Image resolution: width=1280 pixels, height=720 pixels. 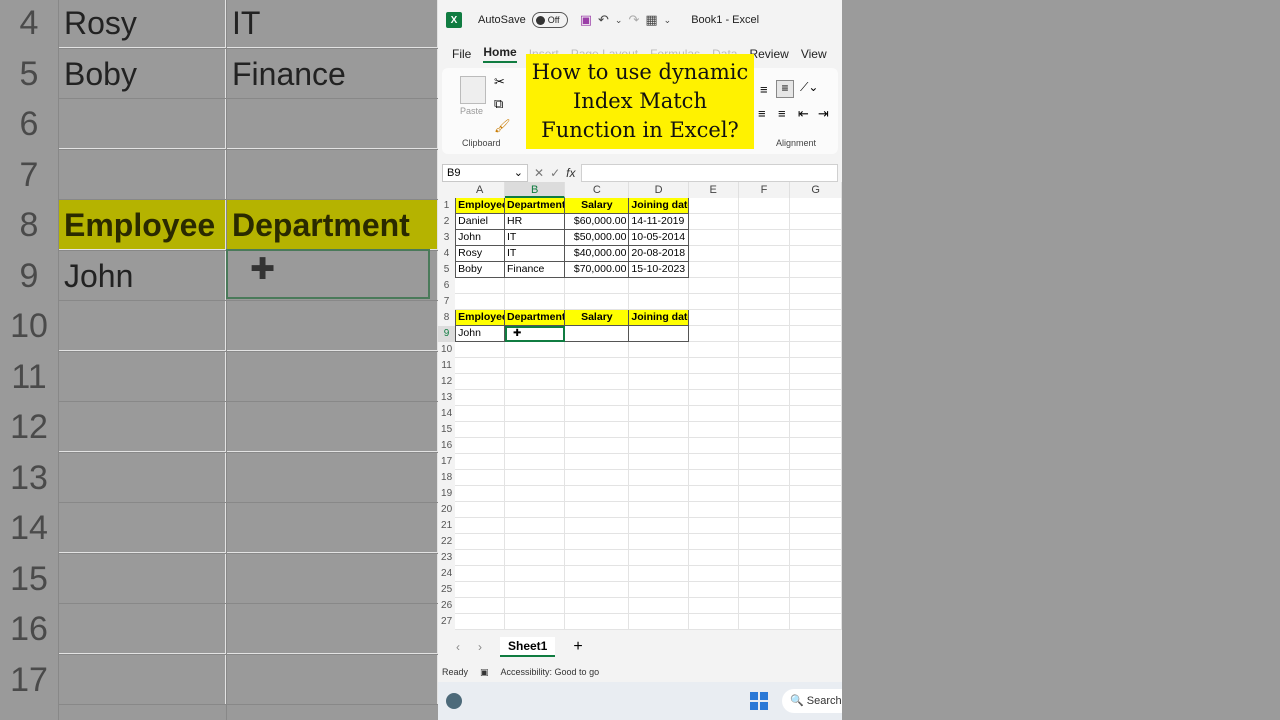 I want to click on column-header-c: C, so click(x=597, y=190).